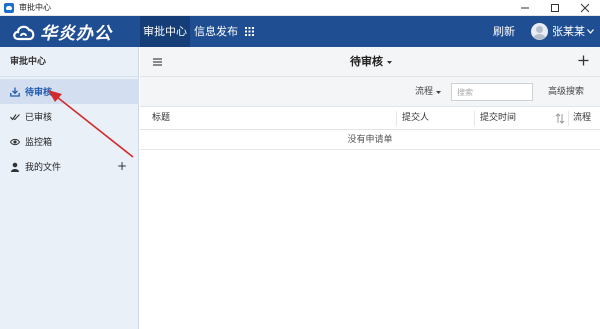 The height and width of the screenshot is (329, 600). Describe the element at coordinates (76, 34) in the screenshot. I see `brand-name: 华炎办公` at that location.